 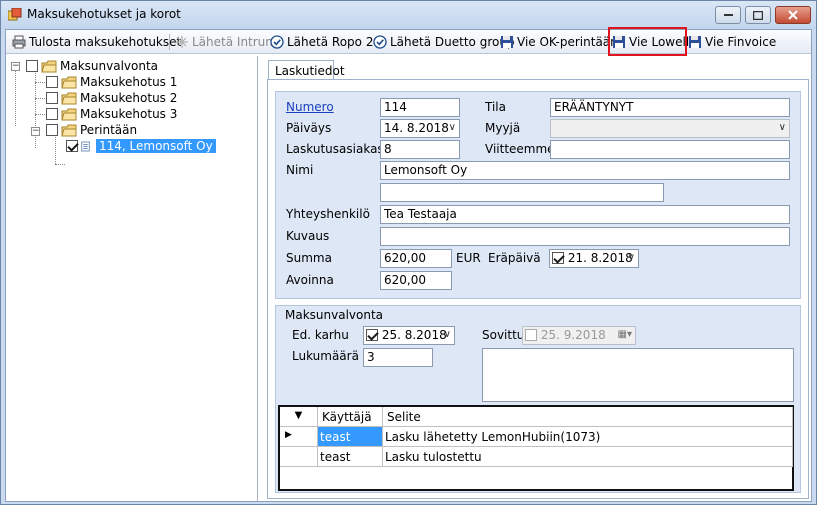 What do you see at coordinates (309, 258) in the screenshot?
I see `summa-label: Summa` at bounding box center [309, 258].